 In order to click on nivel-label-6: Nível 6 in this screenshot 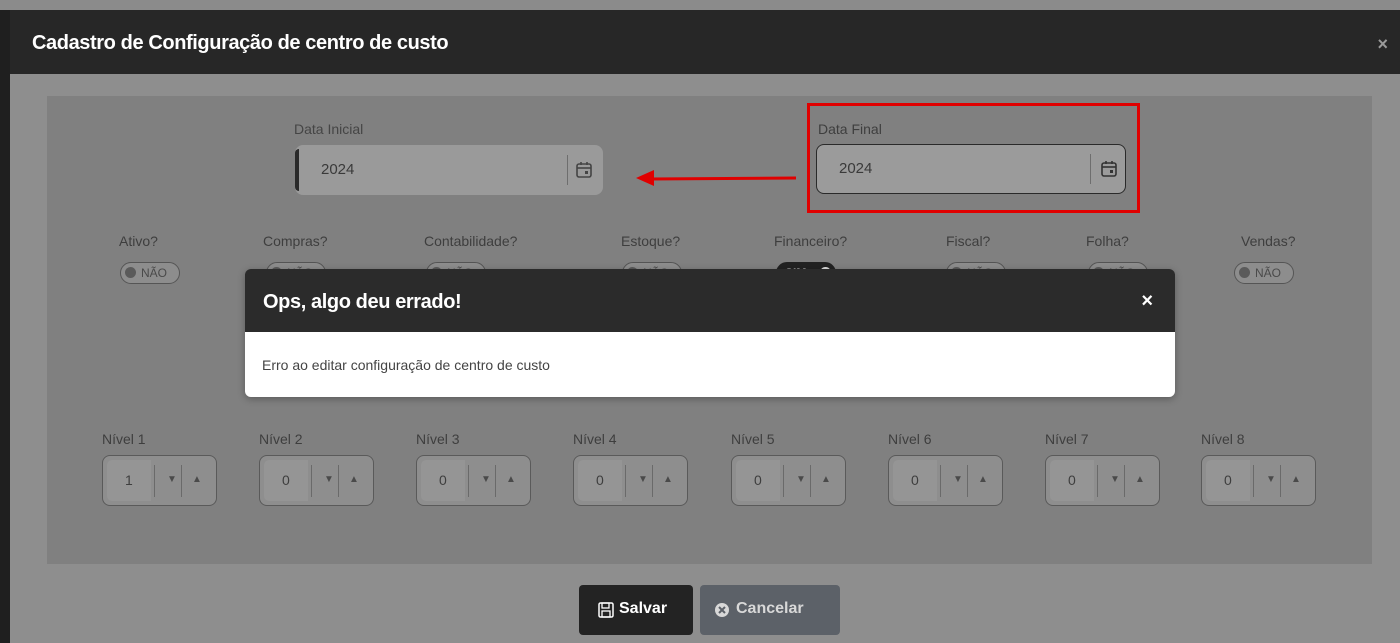, I will do `click(910, 439)`.